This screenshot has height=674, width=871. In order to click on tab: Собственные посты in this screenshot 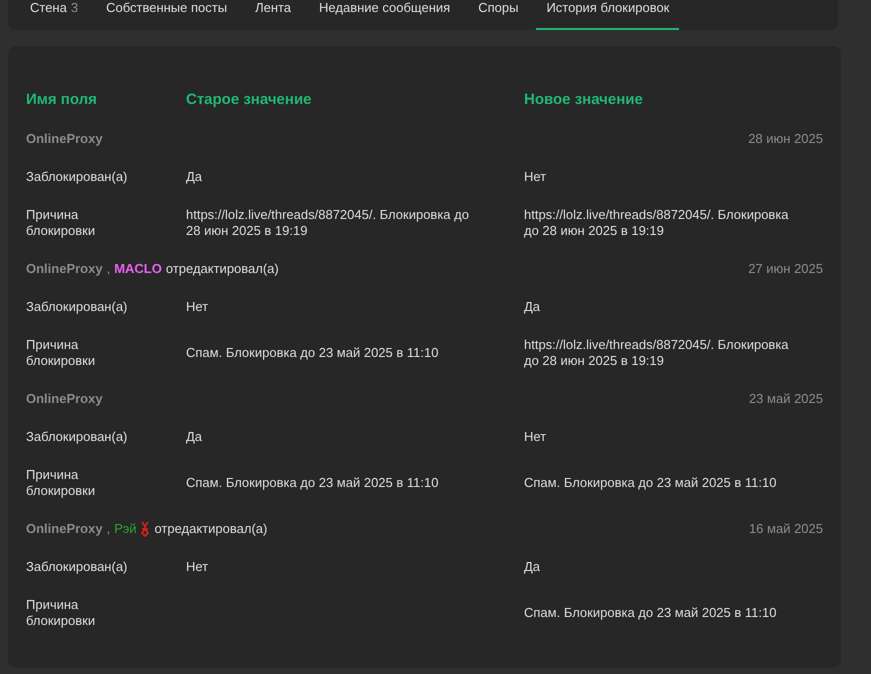, I will do `click(167, 15)`.